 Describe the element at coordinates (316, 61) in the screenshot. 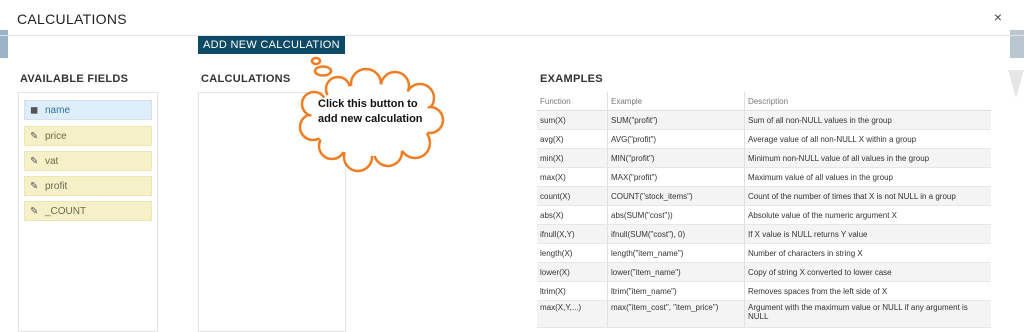

I see `callout-dot-small` at that location.